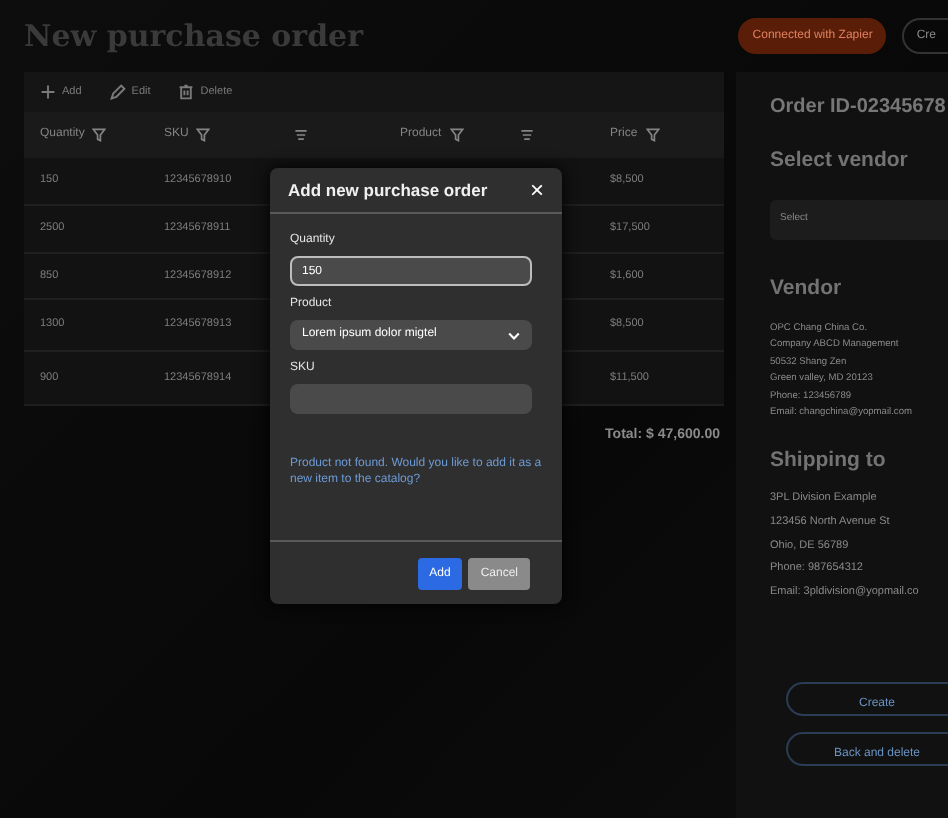 The height and width of the screenshot is (818, 948). I want to click on chevron-icon, so click(514, 335).